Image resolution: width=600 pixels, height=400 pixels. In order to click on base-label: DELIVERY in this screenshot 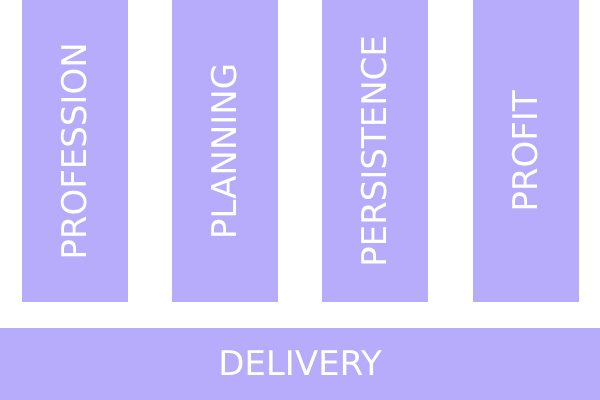, I will do `click(300, 364)`.